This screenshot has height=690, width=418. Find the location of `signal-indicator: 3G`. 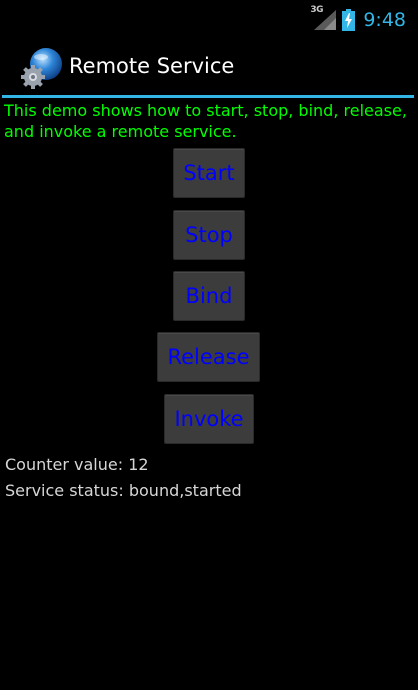

signal-indicator: 3G is located at coordinates (323, 18).